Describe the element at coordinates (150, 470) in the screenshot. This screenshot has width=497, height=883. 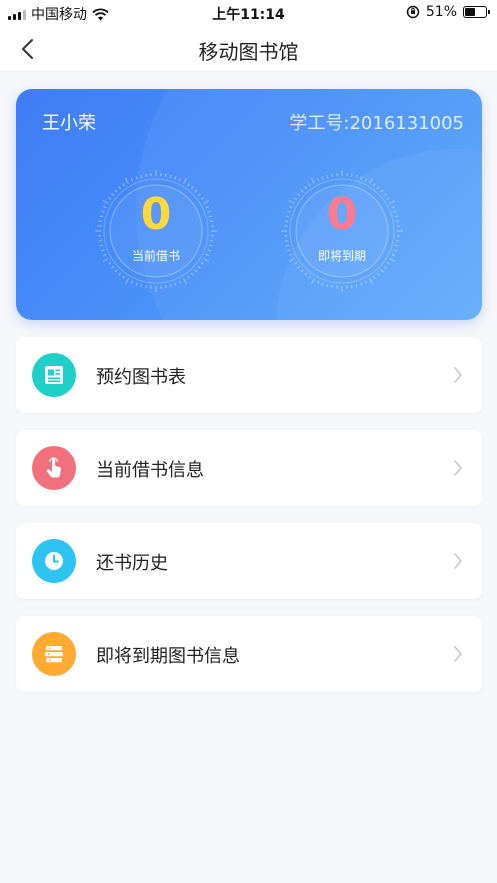
I see `menu-label: 当前借书信息` at that location.